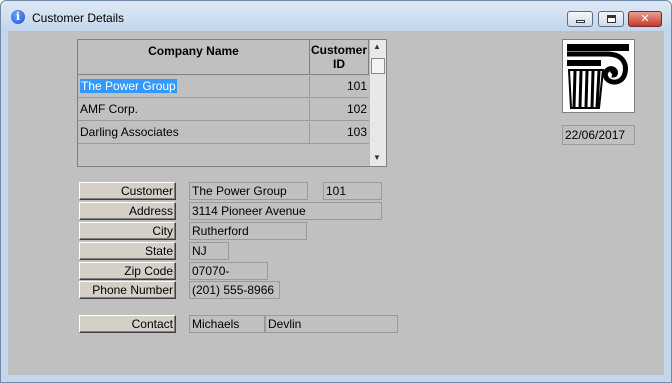 The height and width of the screenshot is (383, 672). I want to click on customer-id-field: 101, so click(352, 191).